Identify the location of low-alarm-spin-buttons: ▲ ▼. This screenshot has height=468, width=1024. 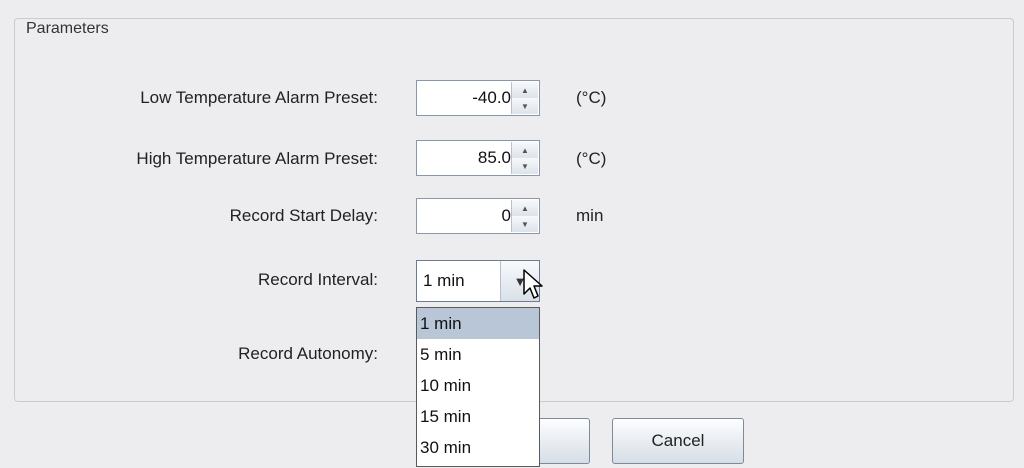
(524, 98).